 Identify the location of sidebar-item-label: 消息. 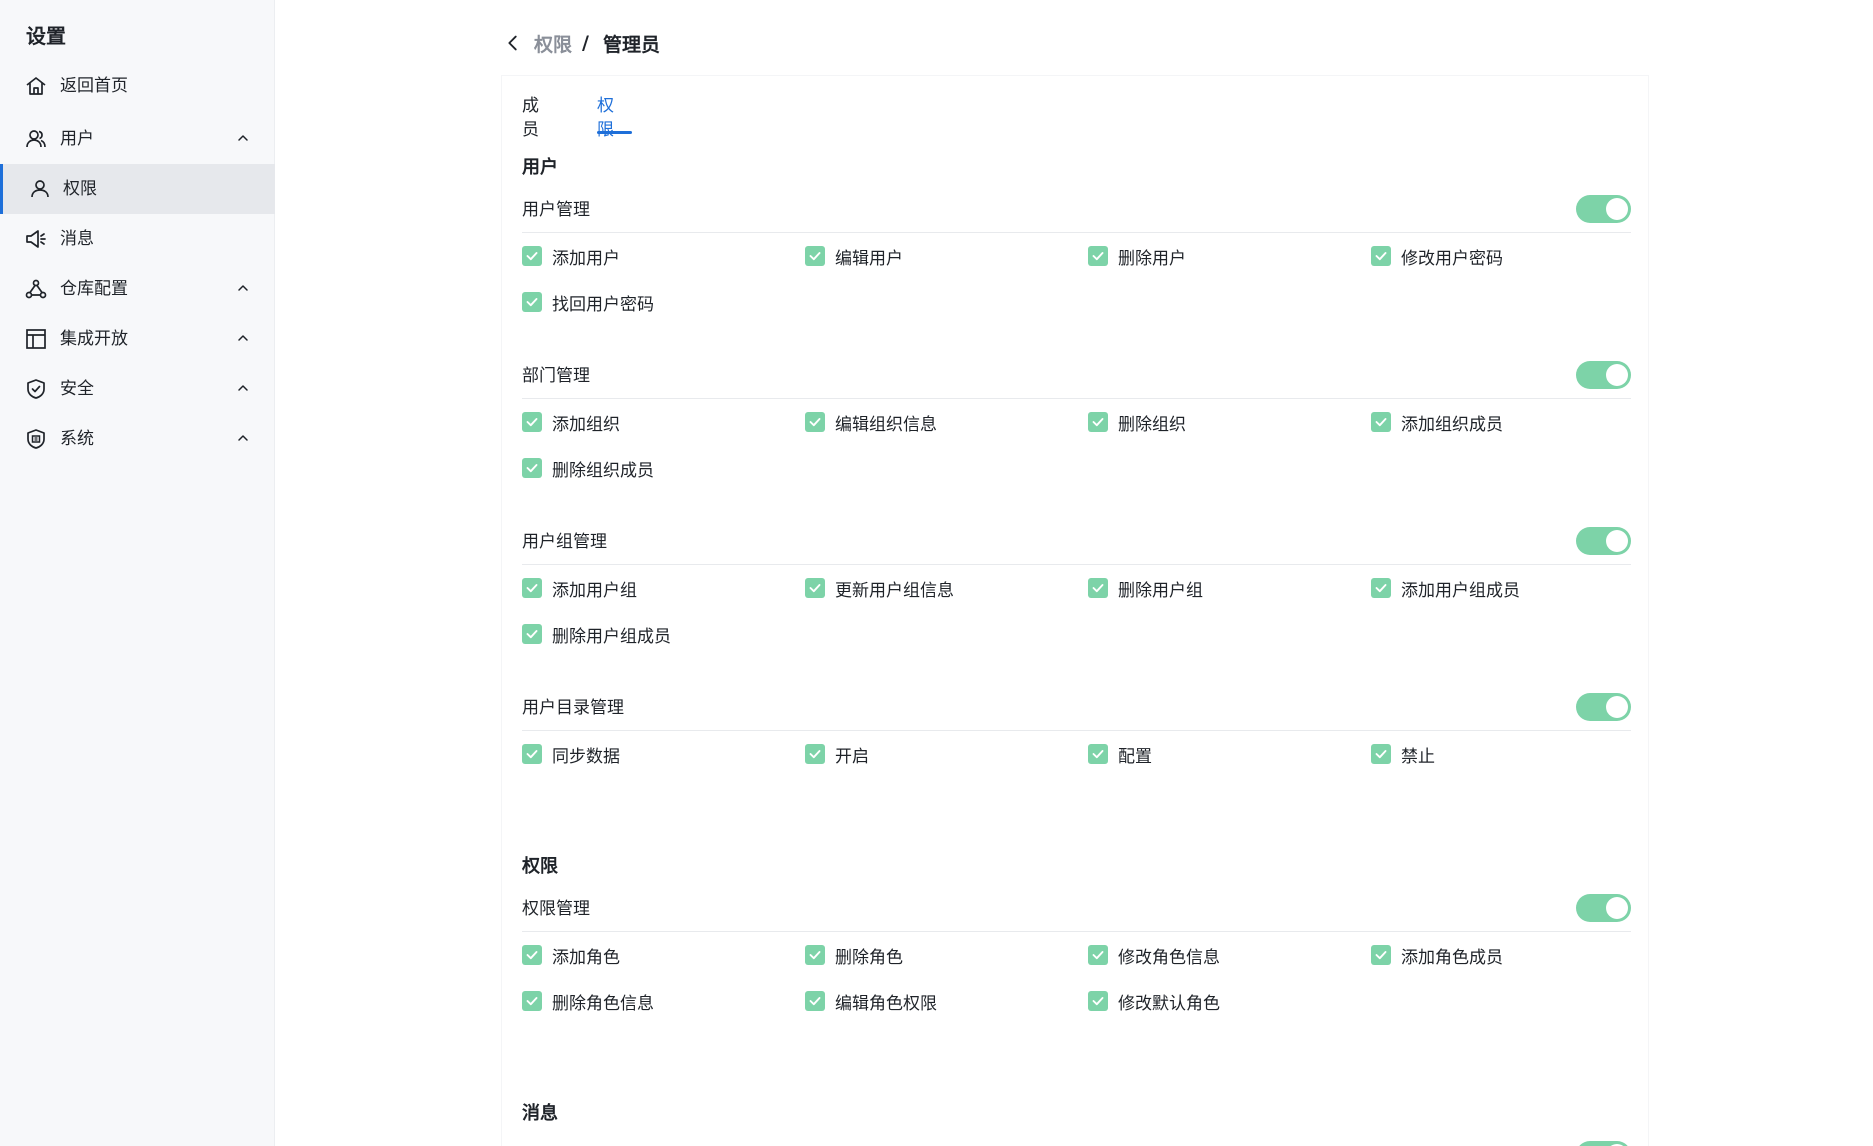
(77, 239).